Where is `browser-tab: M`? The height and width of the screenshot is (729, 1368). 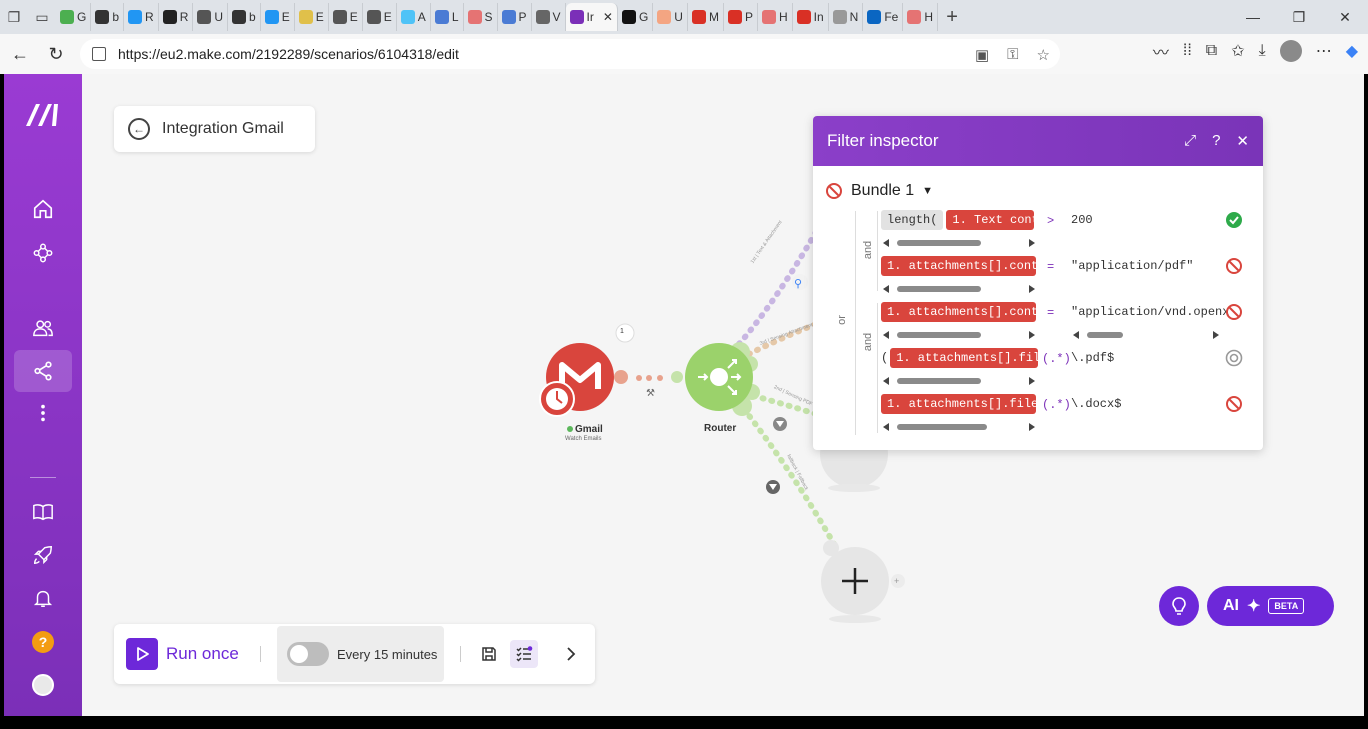 browser-tab: M is located at coordinates (706, 17).